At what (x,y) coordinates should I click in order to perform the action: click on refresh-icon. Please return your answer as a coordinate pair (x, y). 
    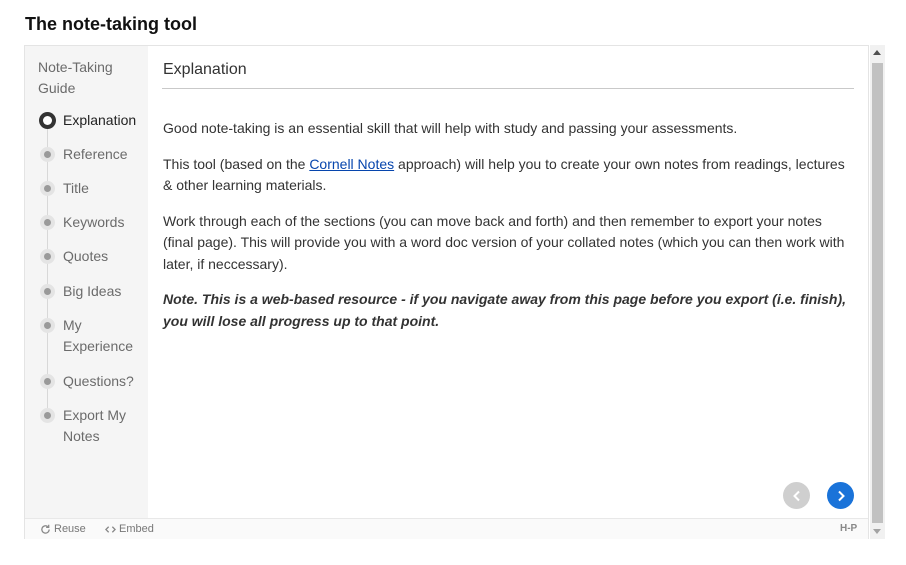
    Looking at the image, I should click on (45, 529).